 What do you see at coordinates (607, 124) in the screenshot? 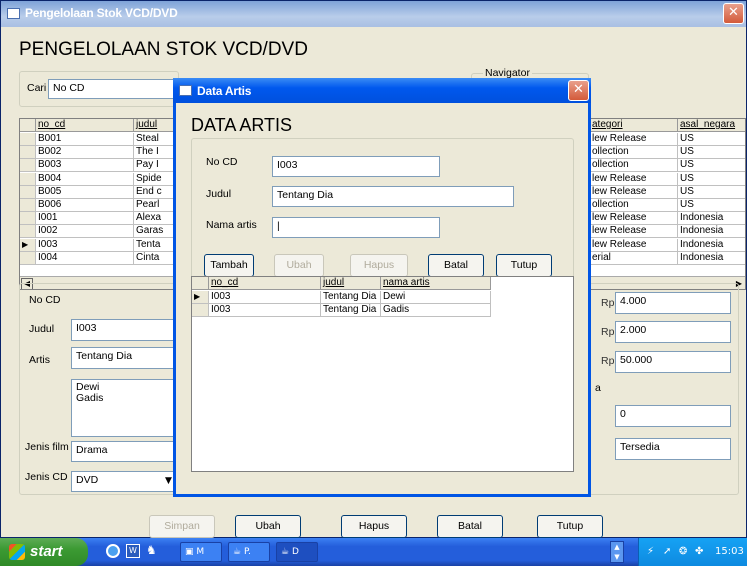
I see `grid-header-kategori: ategori` at bounding box center [607, 124].